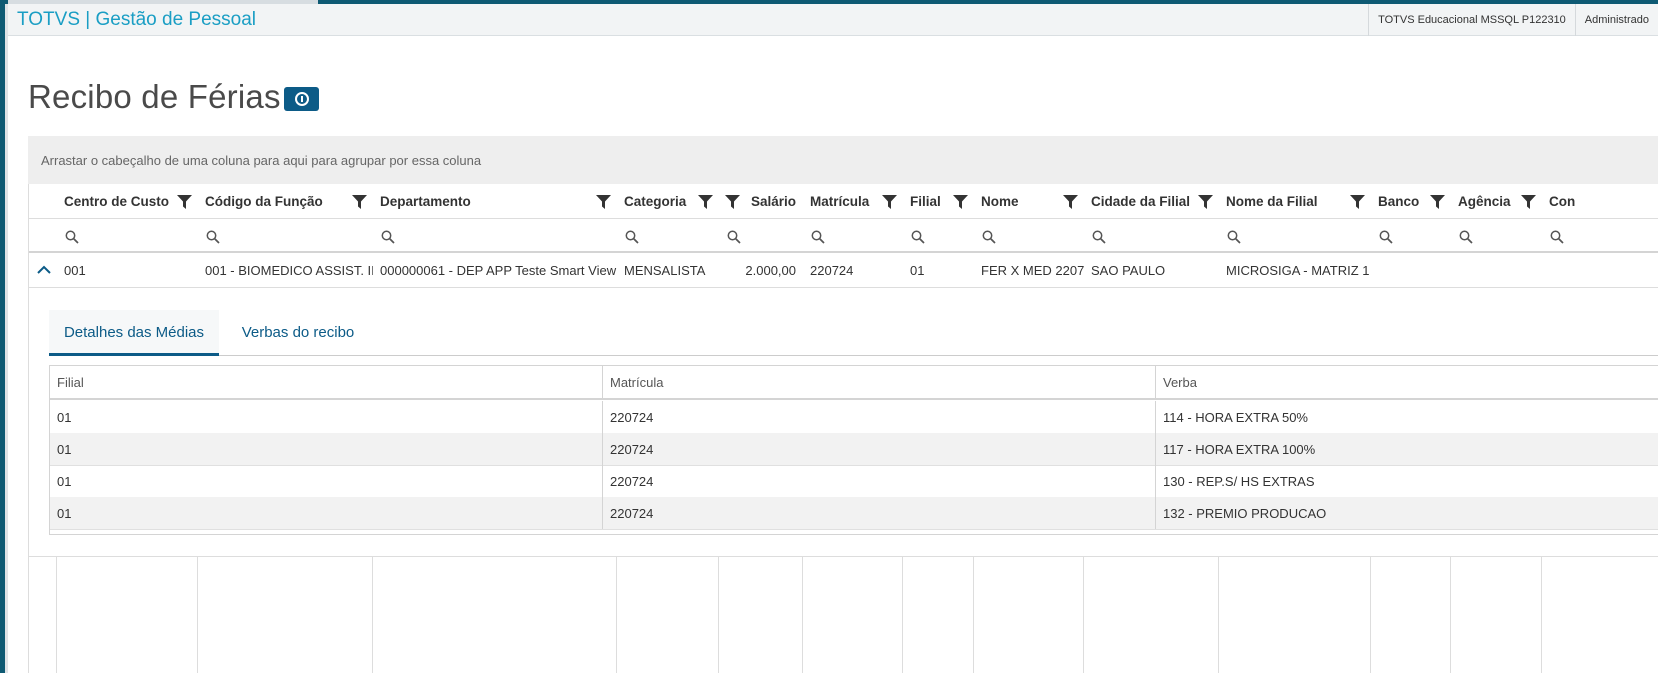  What do you see at coordinates (136, 20) in the screenshot?
I see `app-title: TOTVS | Gestão de Pessoal` at bounding box center [136, 20].